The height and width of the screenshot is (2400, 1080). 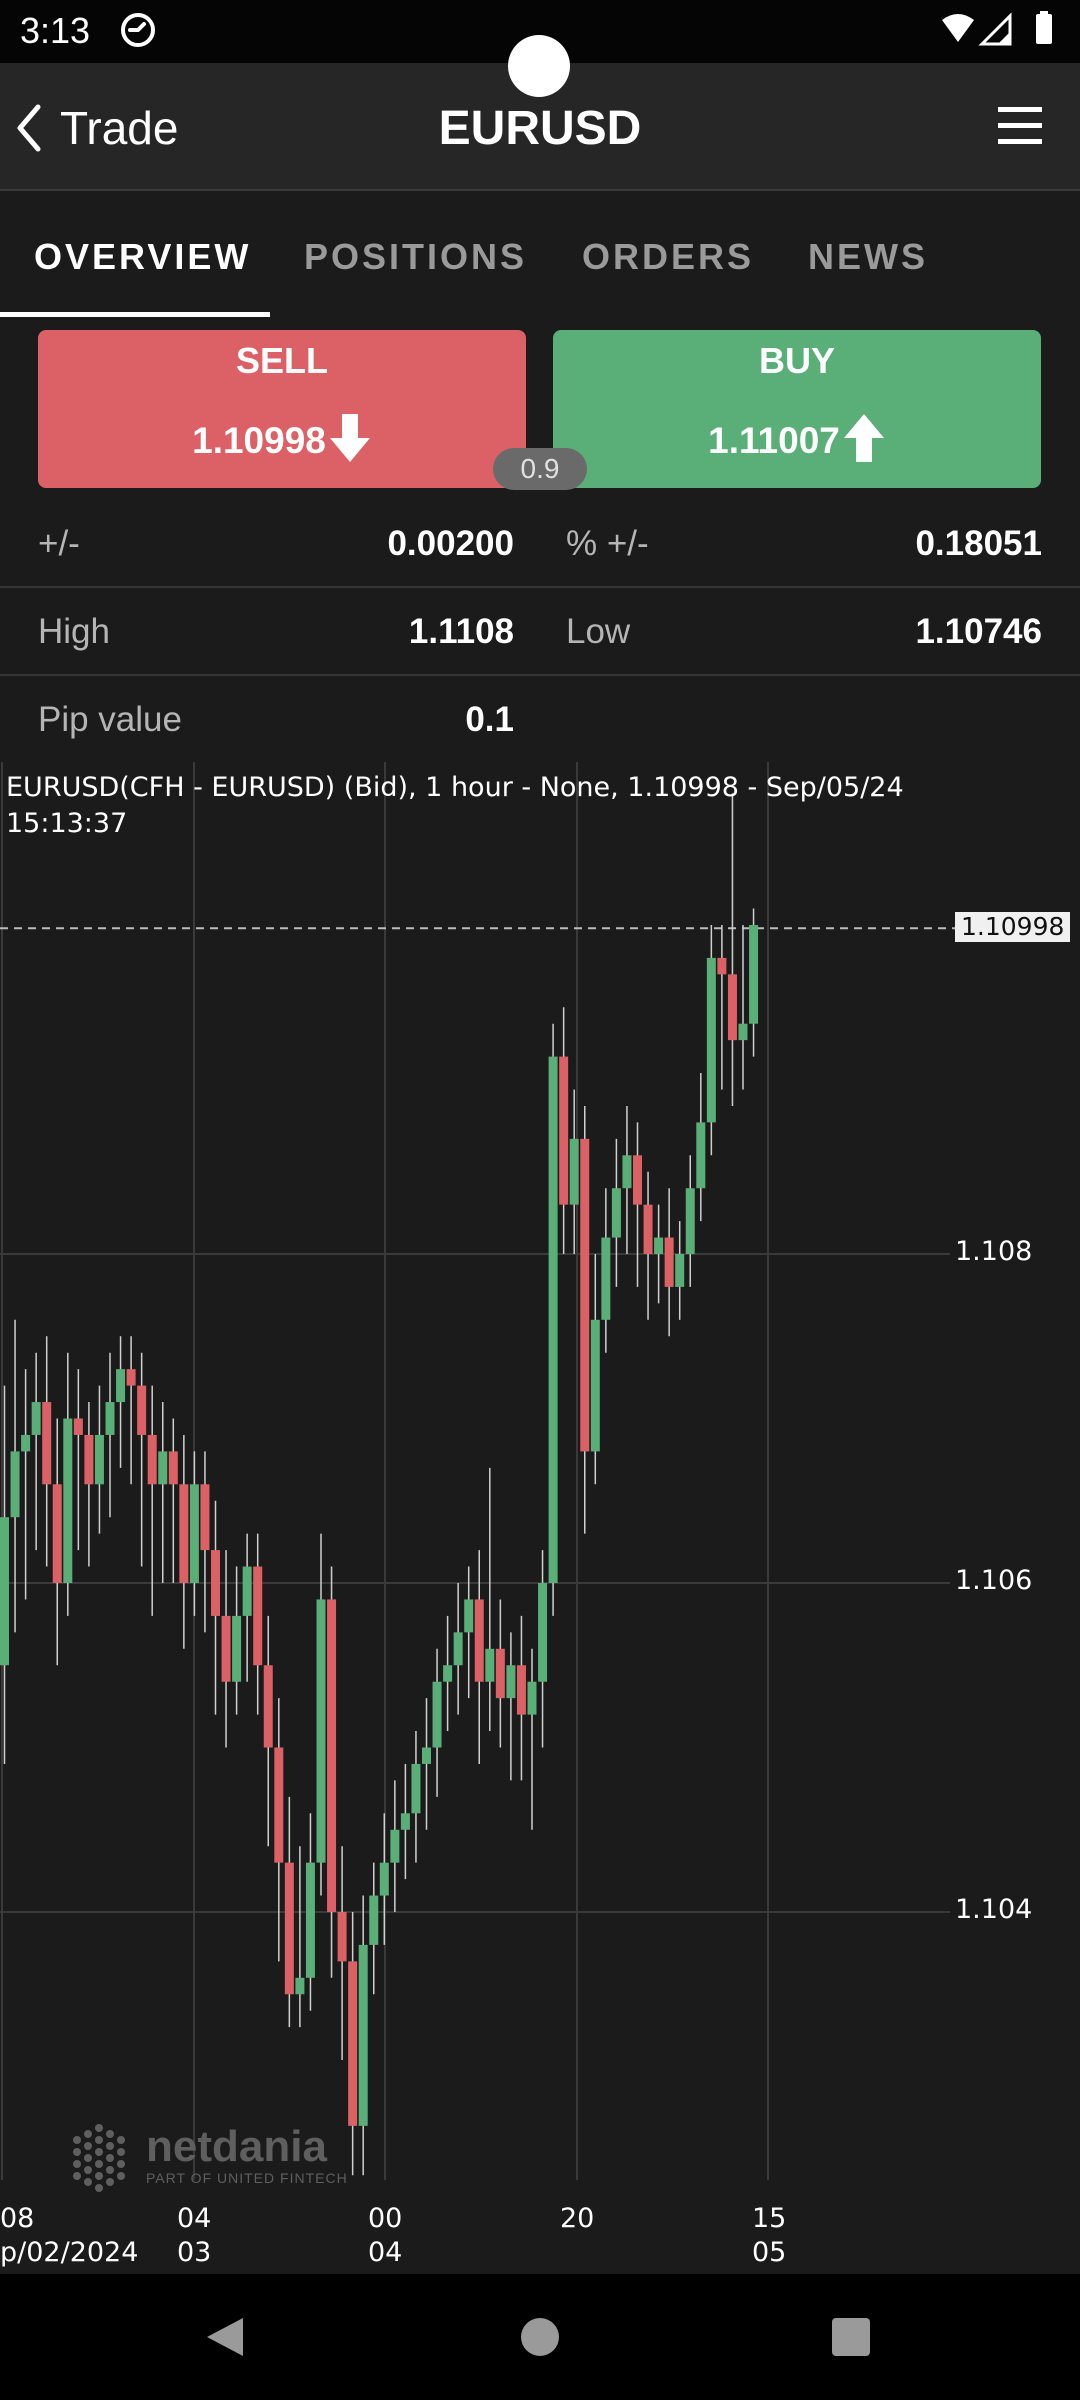 I want to click on back-label: Trade, so click(x=119, y=128).